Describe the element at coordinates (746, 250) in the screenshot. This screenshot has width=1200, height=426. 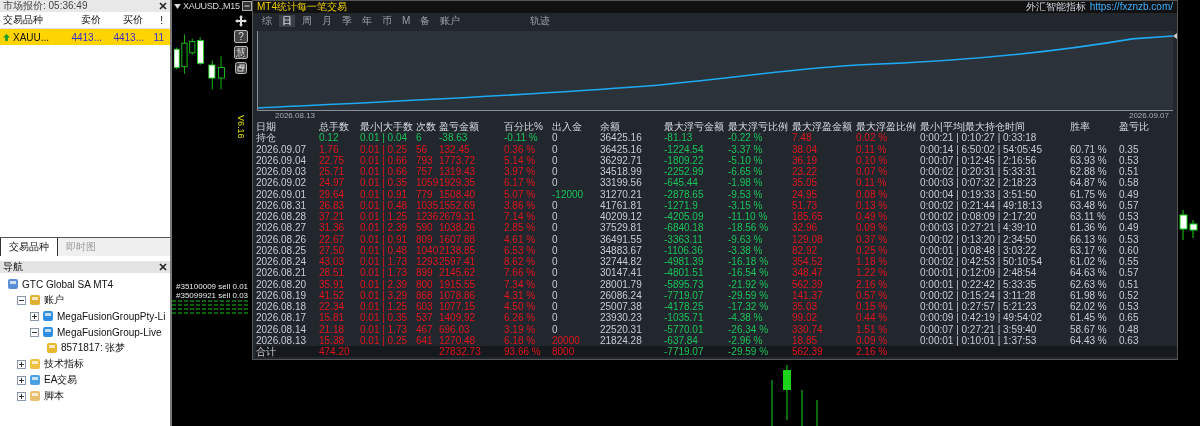
I see `table-cell-text: -3.38 %` at that location.